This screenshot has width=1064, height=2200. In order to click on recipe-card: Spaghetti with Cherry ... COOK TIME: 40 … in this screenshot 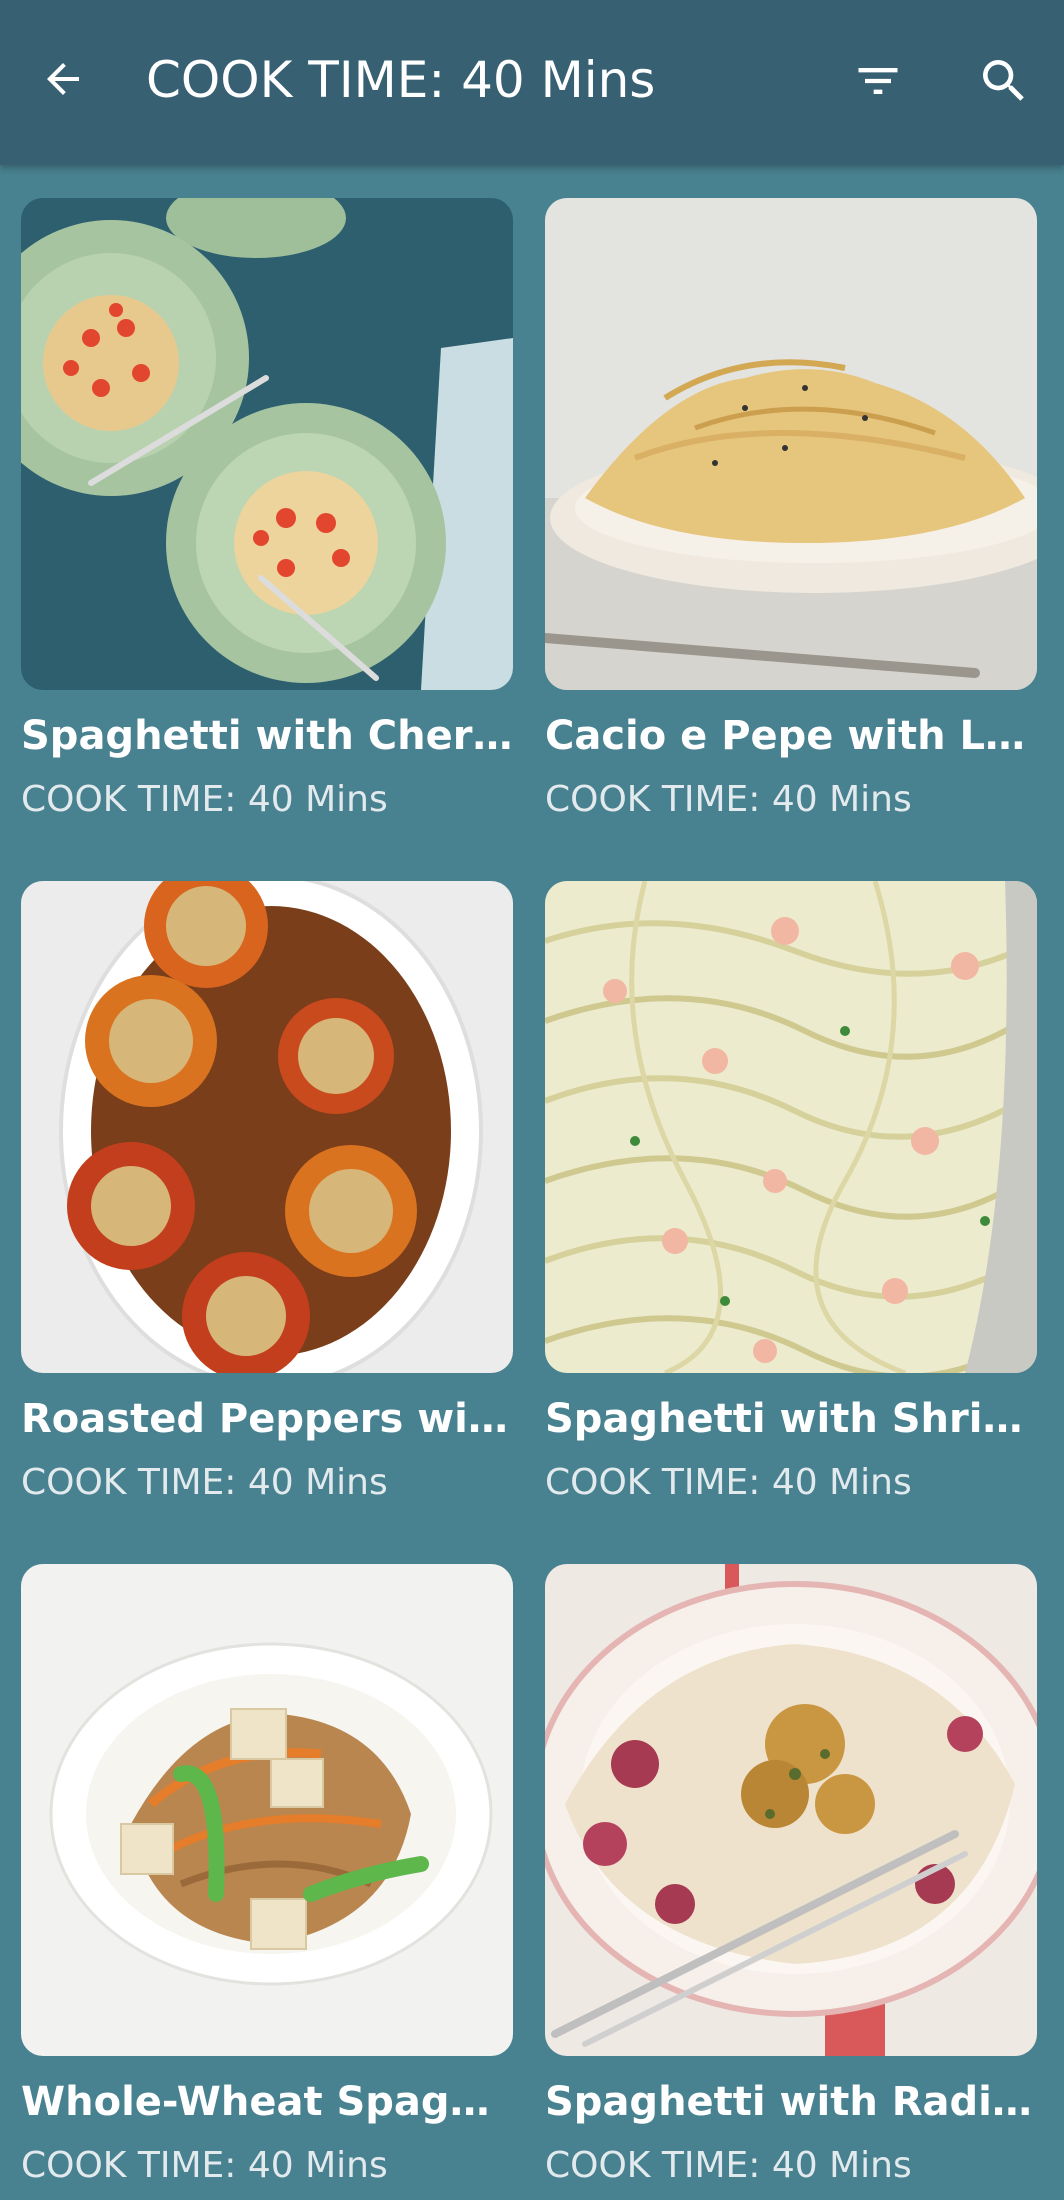, I will do `click(267, 509)`.